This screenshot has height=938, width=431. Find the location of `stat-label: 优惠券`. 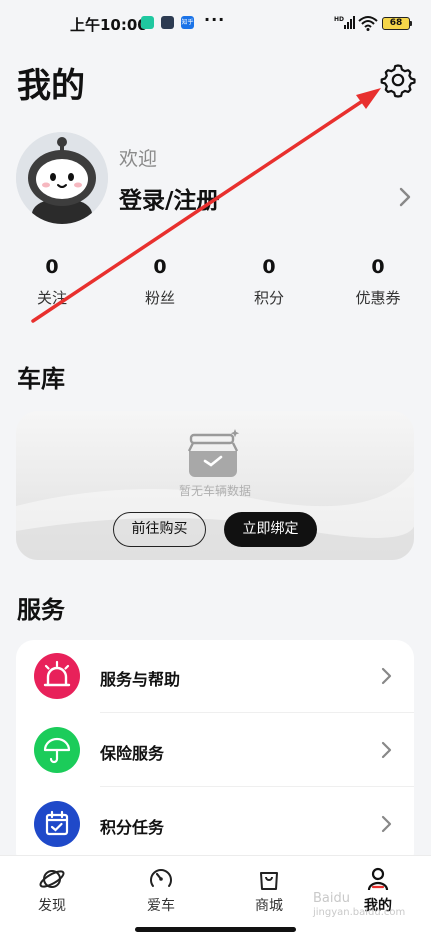

stat-label: 优惠券 is located at coordinates (378, 298).